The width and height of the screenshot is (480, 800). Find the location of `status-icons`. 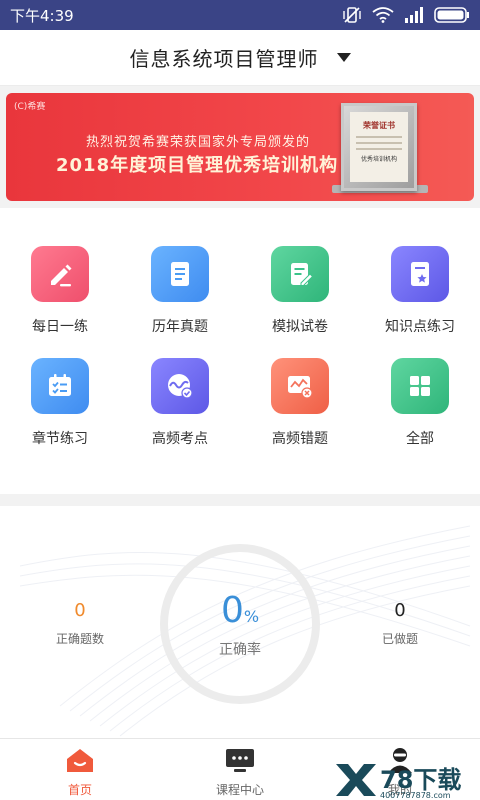

status-icons is located at coordinates (406, 15).